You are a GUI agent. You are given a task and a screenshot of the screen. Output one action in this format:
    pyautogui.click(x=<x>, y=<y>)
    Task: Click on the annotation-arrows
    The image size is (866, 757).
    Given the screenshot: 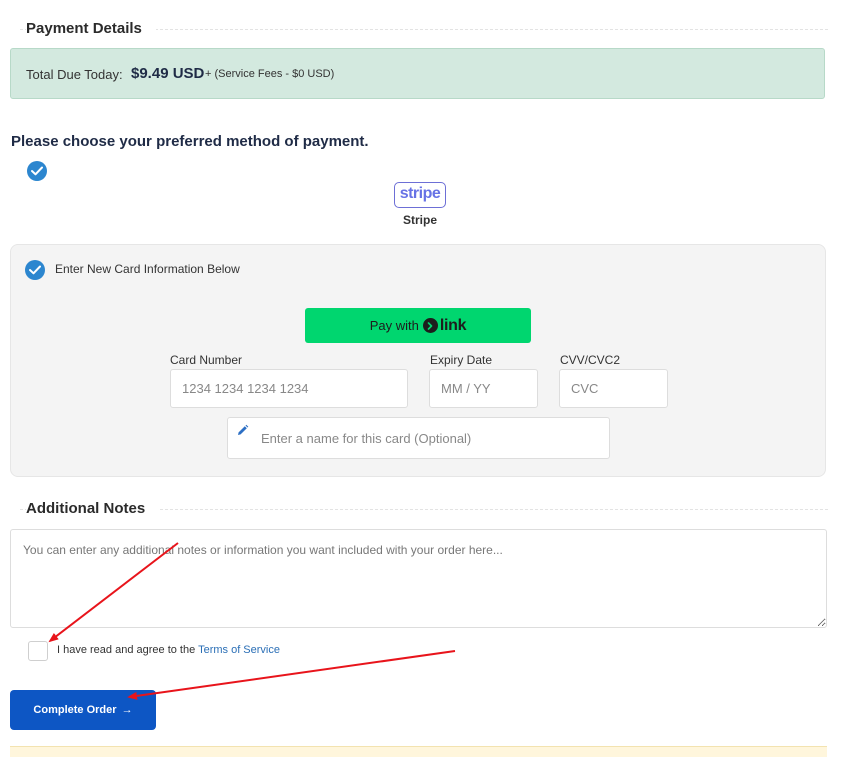 What is the action you would take?
    pyautogui.click(x=252, y=621)
    